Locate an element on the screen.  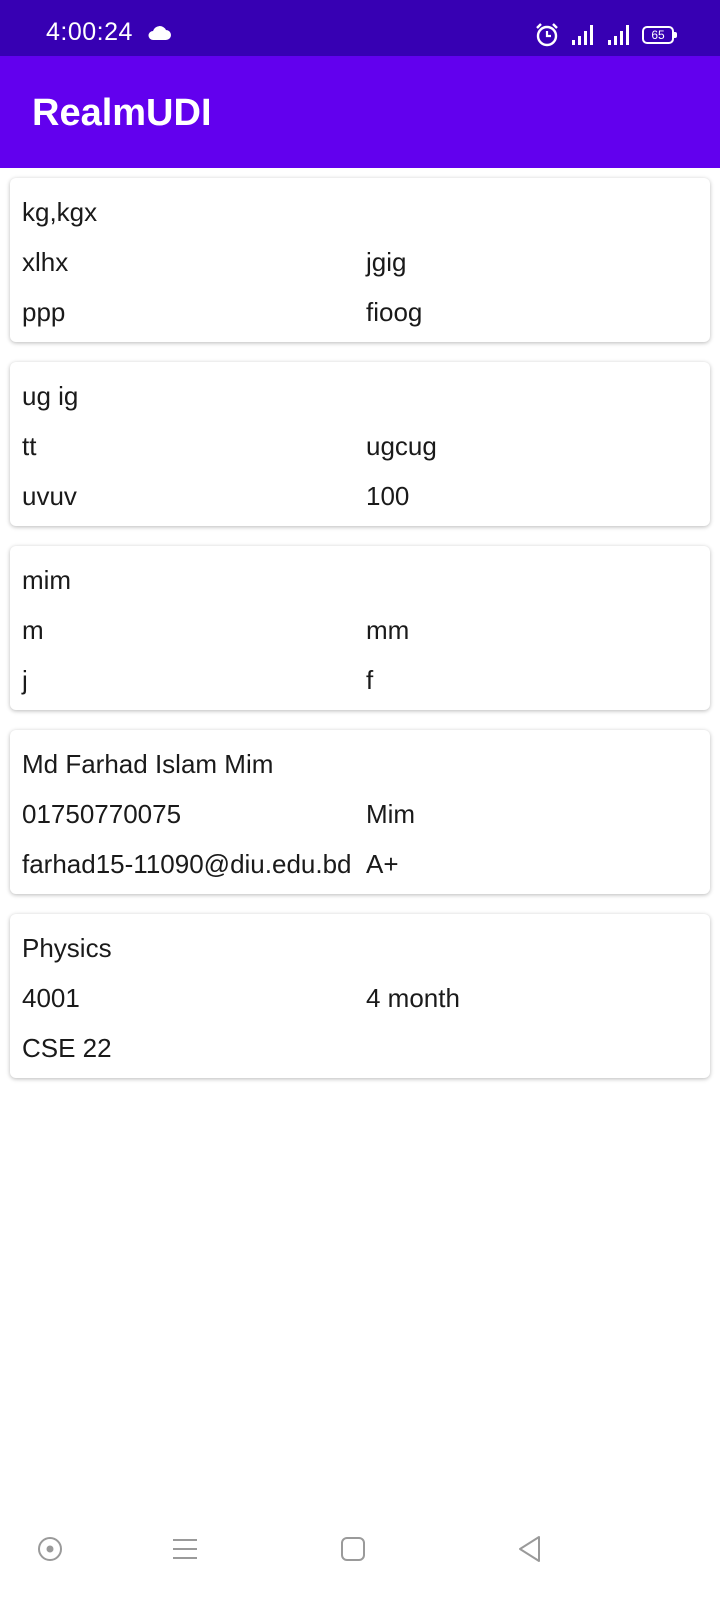
card-title: ug ig is located at coordinates (50, 396).